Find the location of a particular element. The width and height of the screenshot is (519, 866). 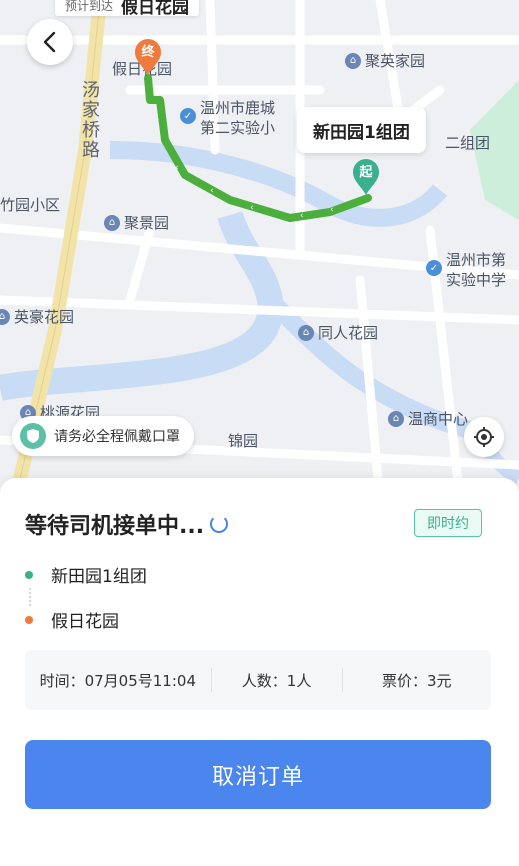

eta-destination: 假日花园 is located at coordinates (155, 9).